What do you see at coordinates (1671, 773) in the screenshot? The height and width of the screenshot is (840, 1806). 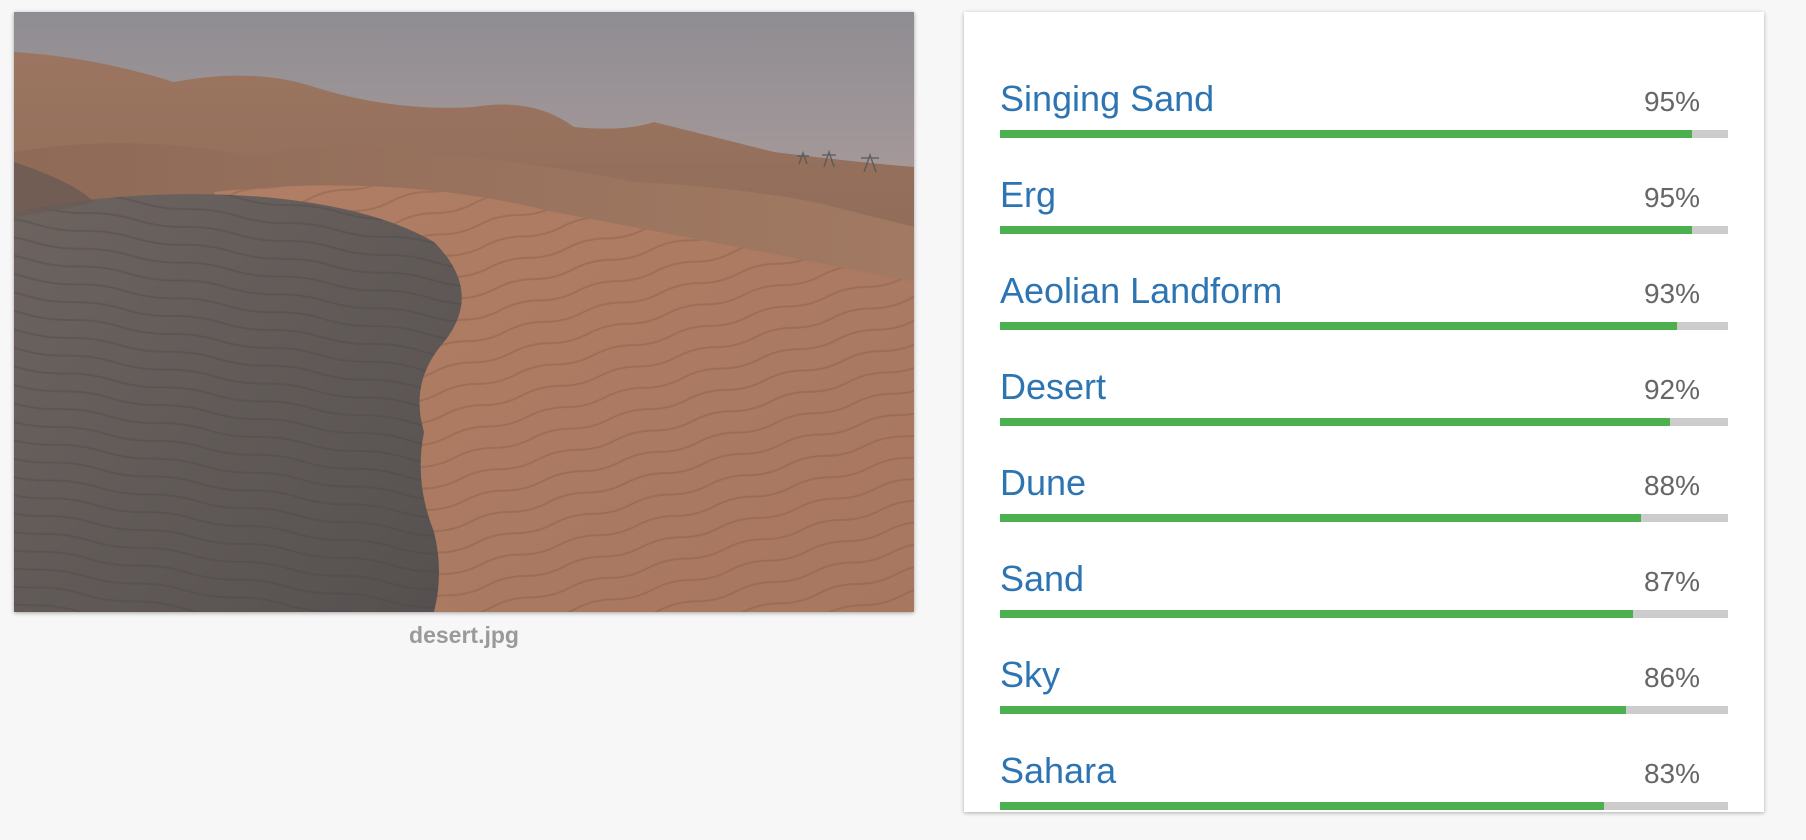 I see `label-score: 83%` at bounding box center [1671, 773].